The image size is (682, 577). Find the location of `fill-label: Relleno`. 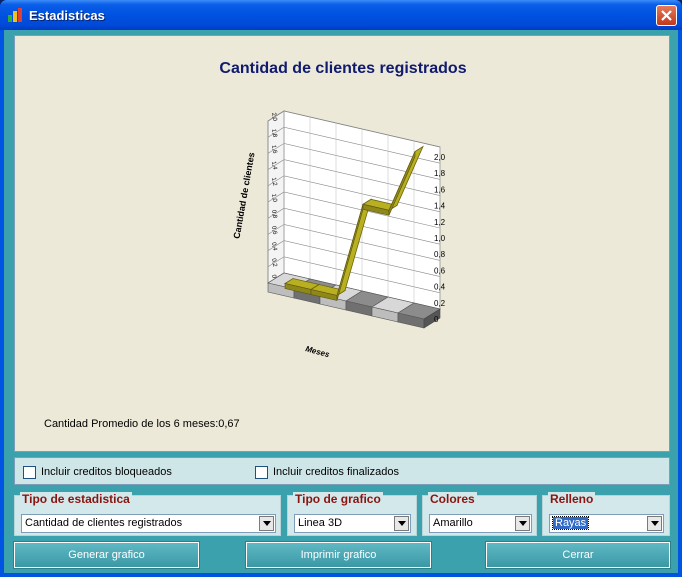

fill-label: Relleno is located at coordinates (572, 499).